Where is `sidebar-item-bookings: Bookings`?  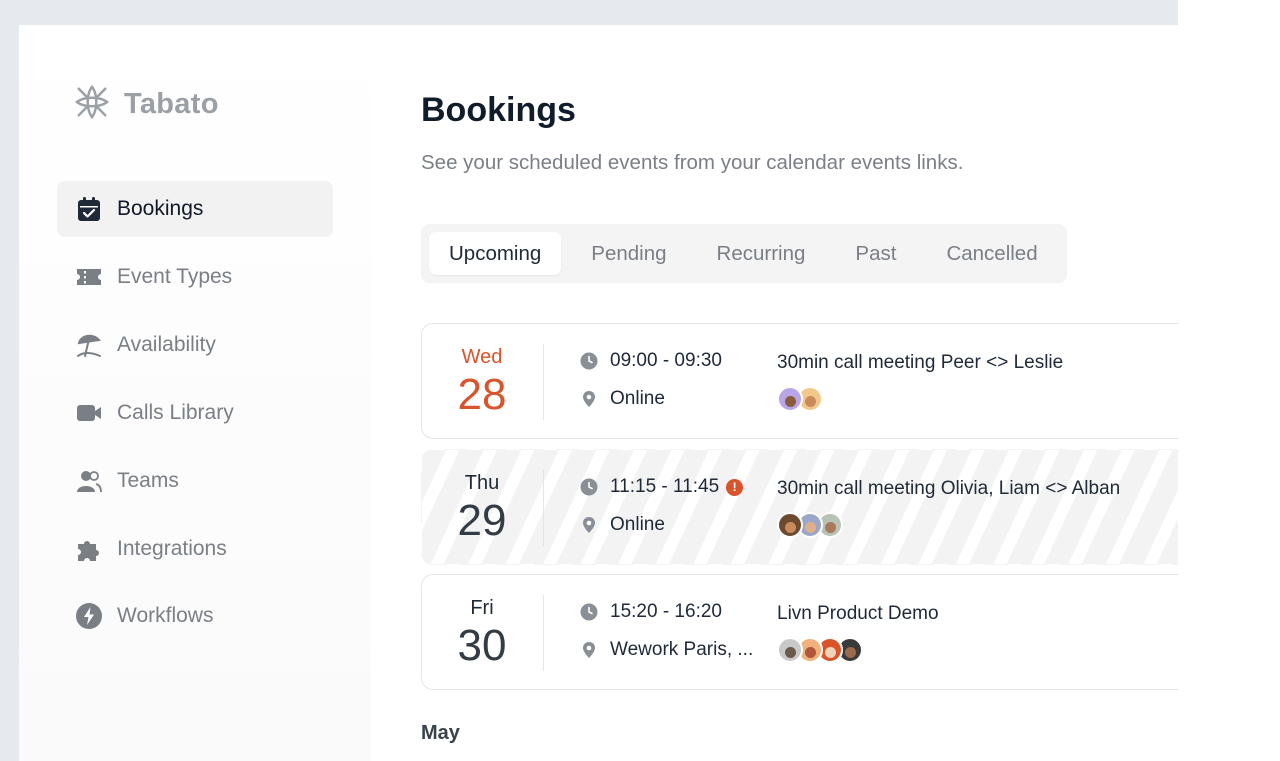 sidebar-item-bookings: Bookings is located at coordinates (195, 209).